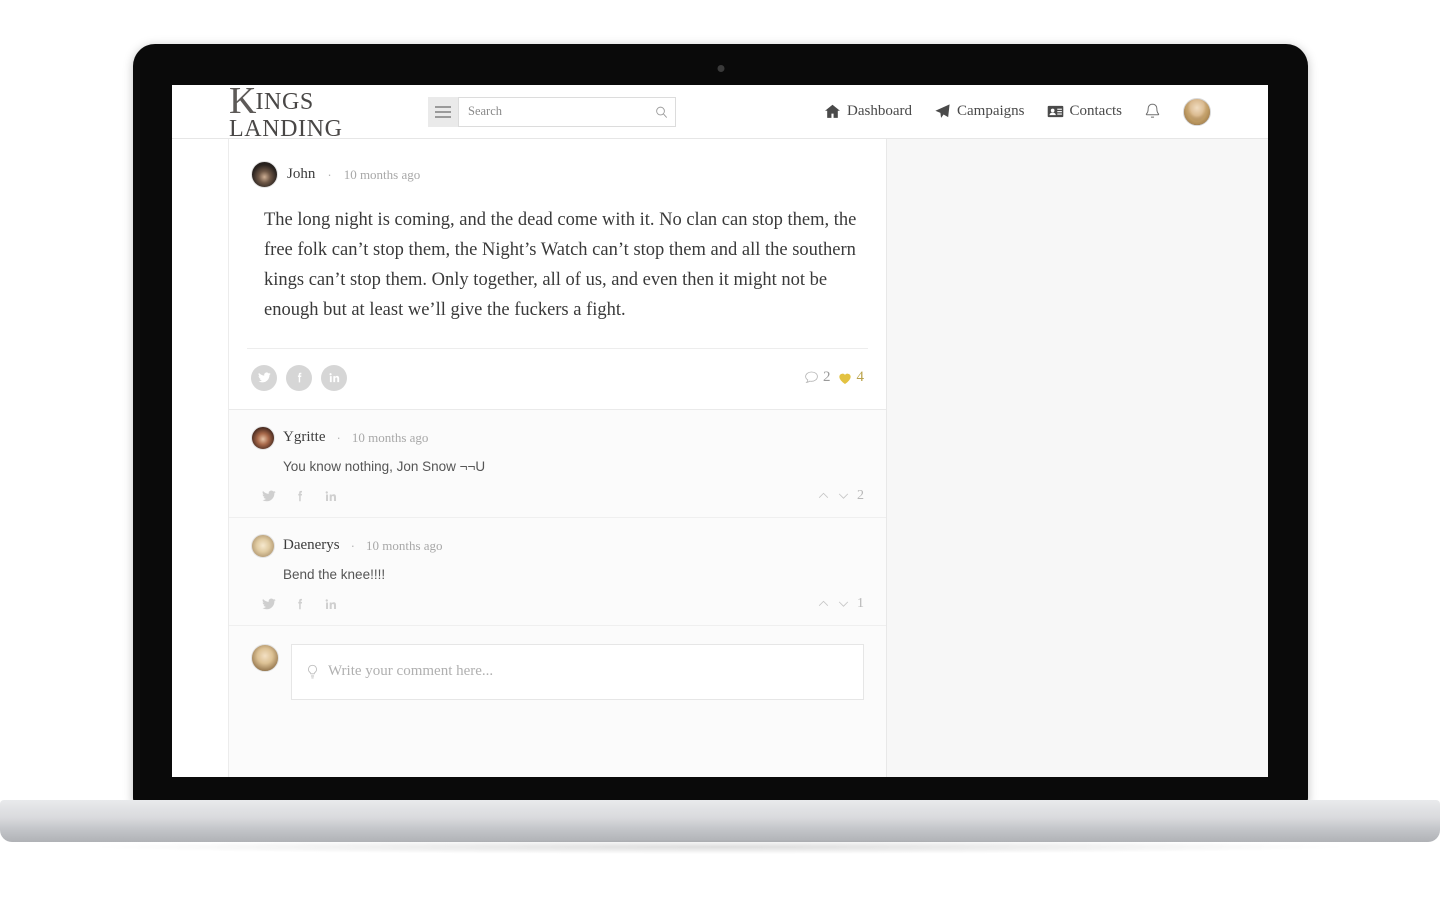  What do you see at coordinates (661, 111) in the screenshot?
I see `search-icon` at bounding box center [661, 111].